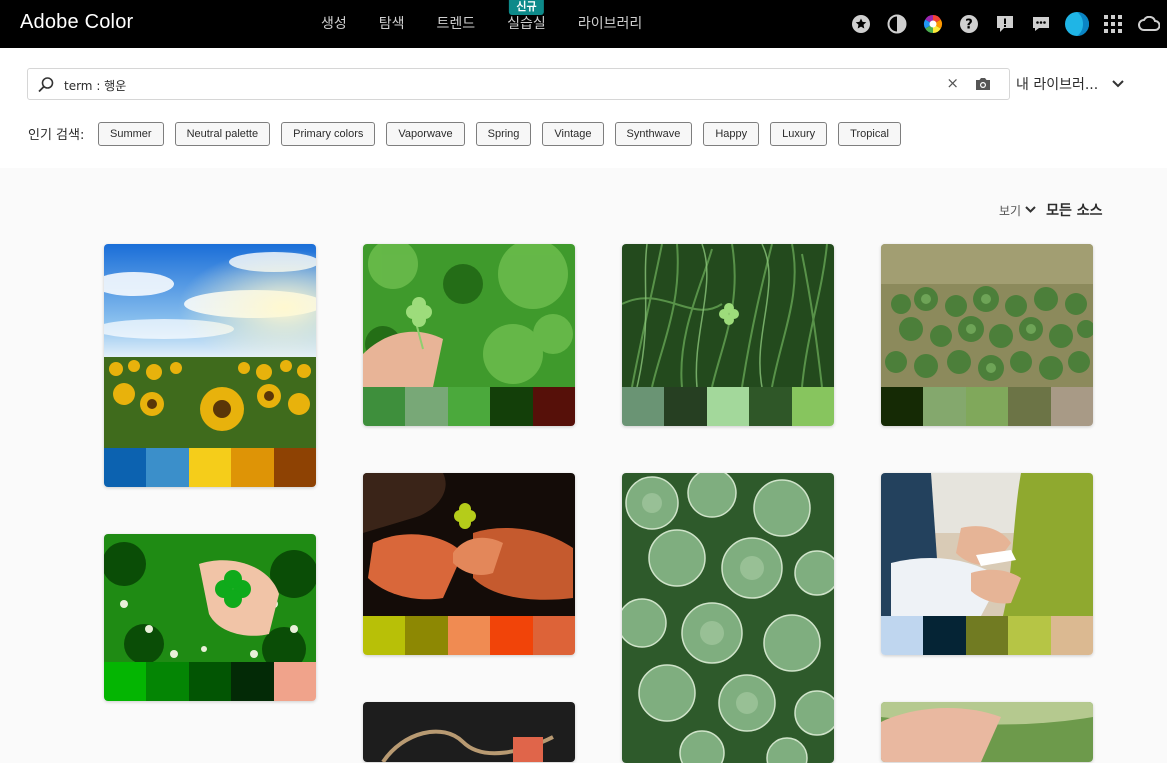  I want to click on tag-summer: Summer, so click(131, 134).